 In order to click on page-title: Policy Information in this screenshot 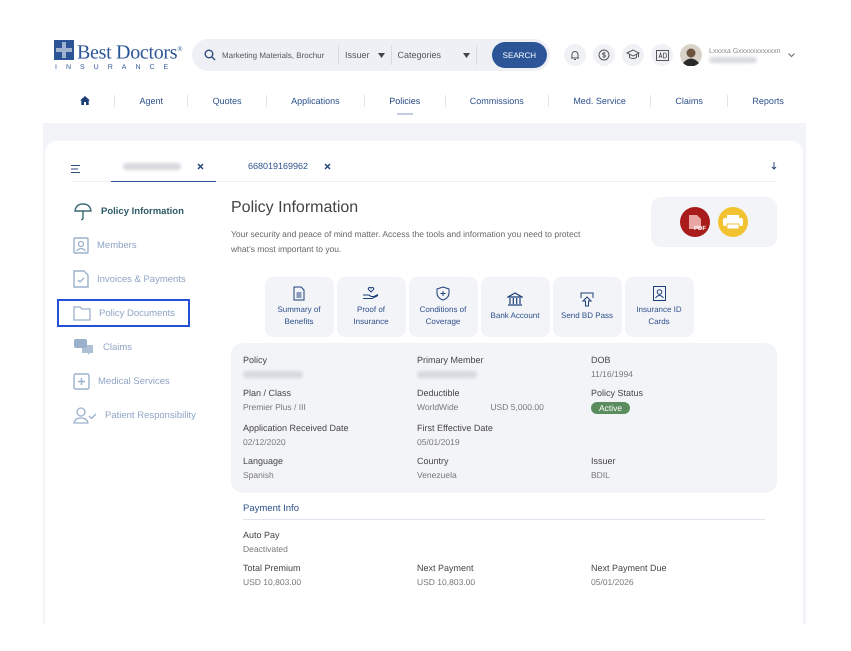, I will do `click(295, 208)`.